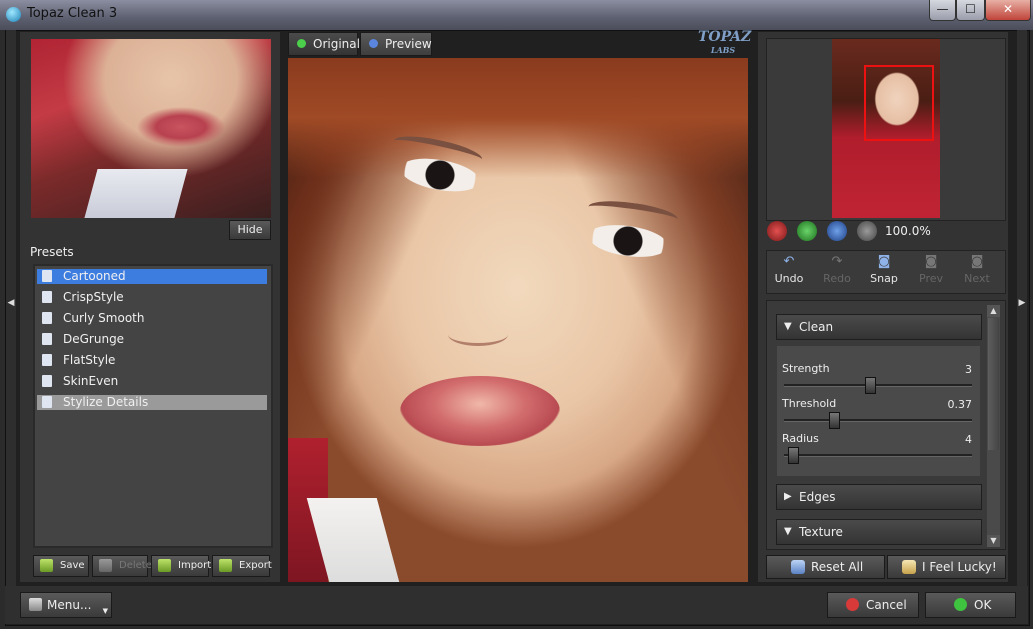  What do you see at coordinates (152, 381) in the screenshot?
I see `preset-item: SkinEven` at bounding box center [152, 381].